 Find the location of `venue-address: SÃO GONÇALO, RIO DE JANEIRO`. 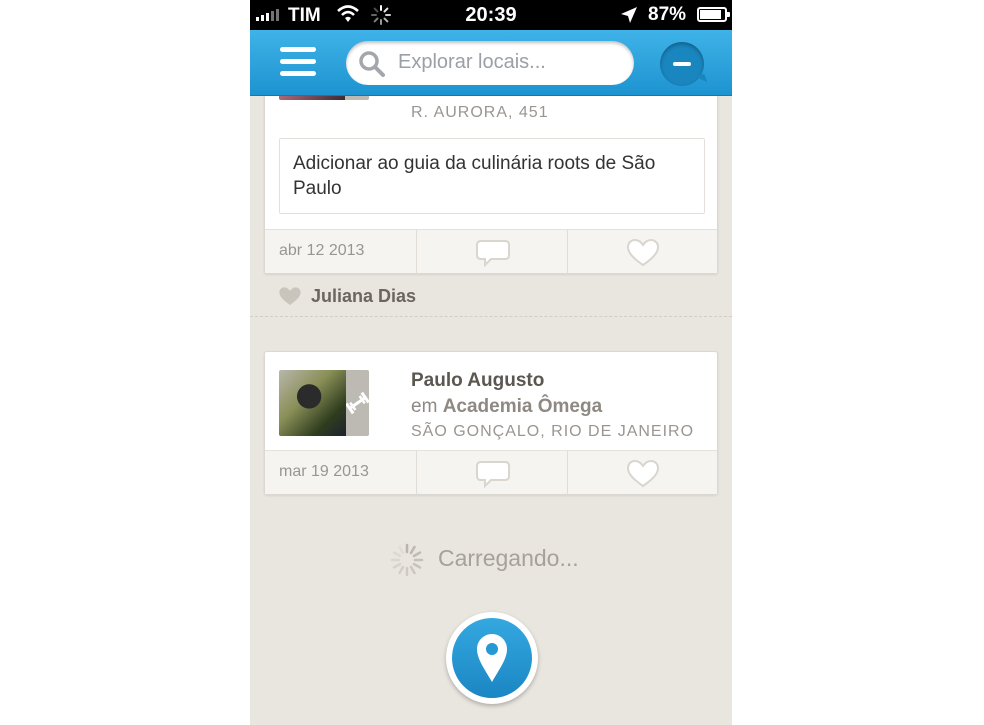

venue-address: SÃO GONÇALO, RIO DE JANEIRO is located at coordinates (553, 431).